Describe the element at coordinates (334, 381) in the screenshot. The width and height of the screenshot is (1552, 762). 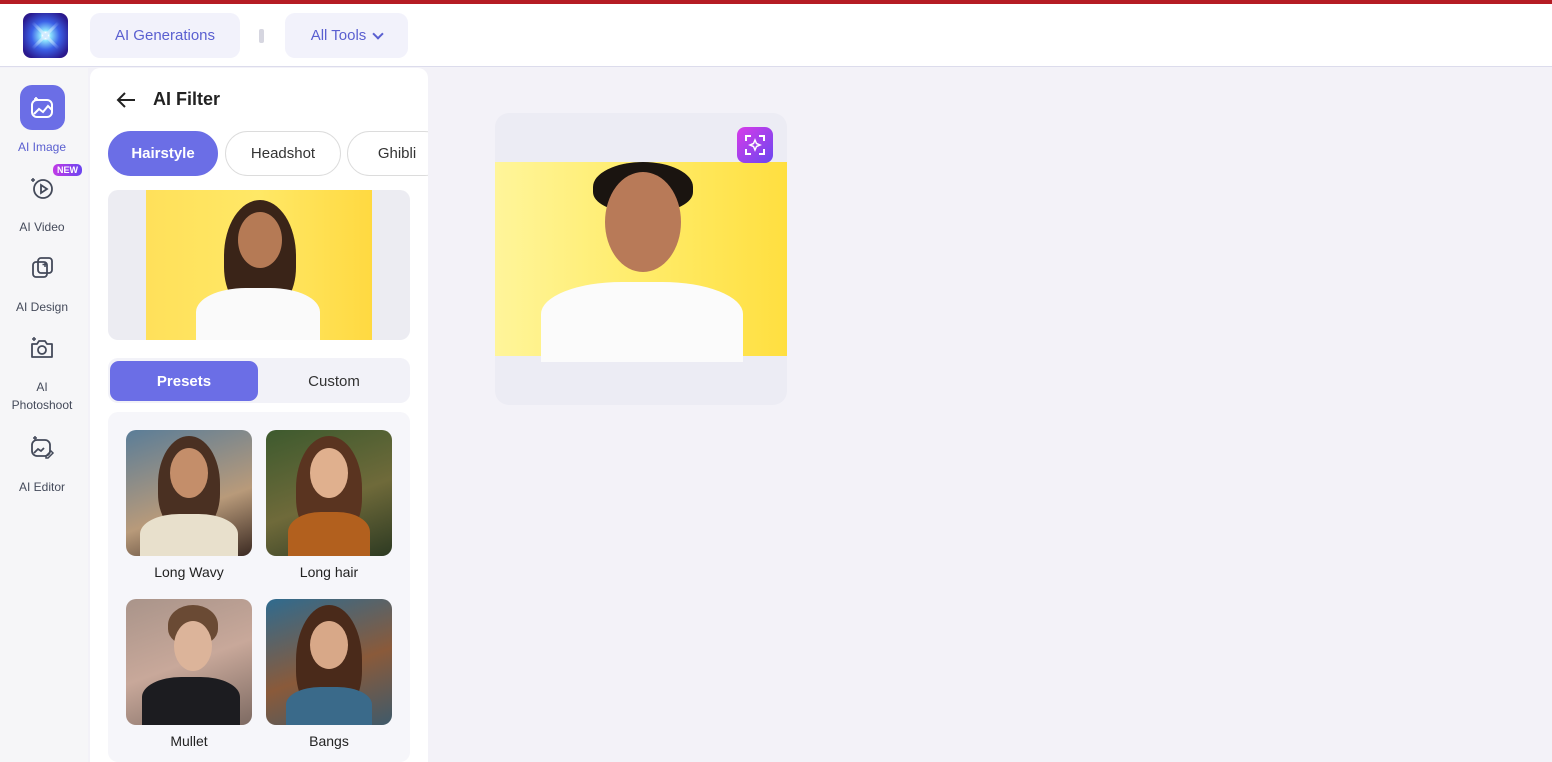
I see `custom-button: Custom` at that location.